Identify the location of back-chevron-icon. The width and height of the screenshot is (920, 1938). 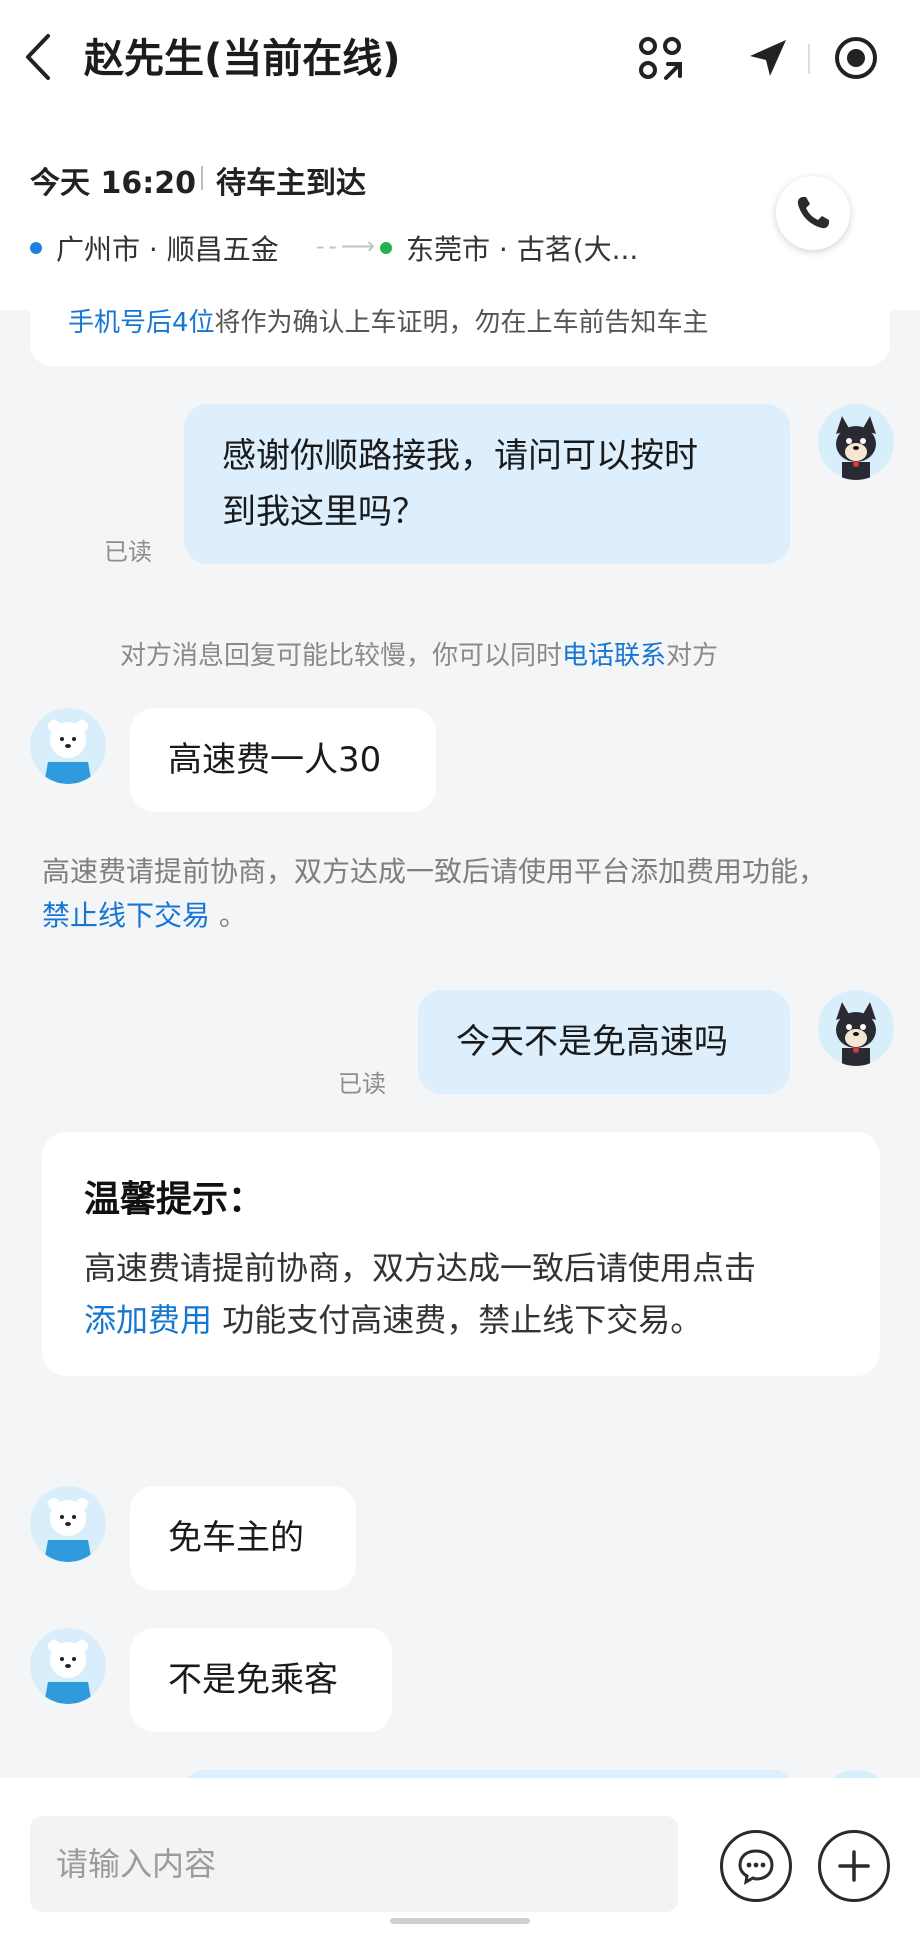
(38, 57).